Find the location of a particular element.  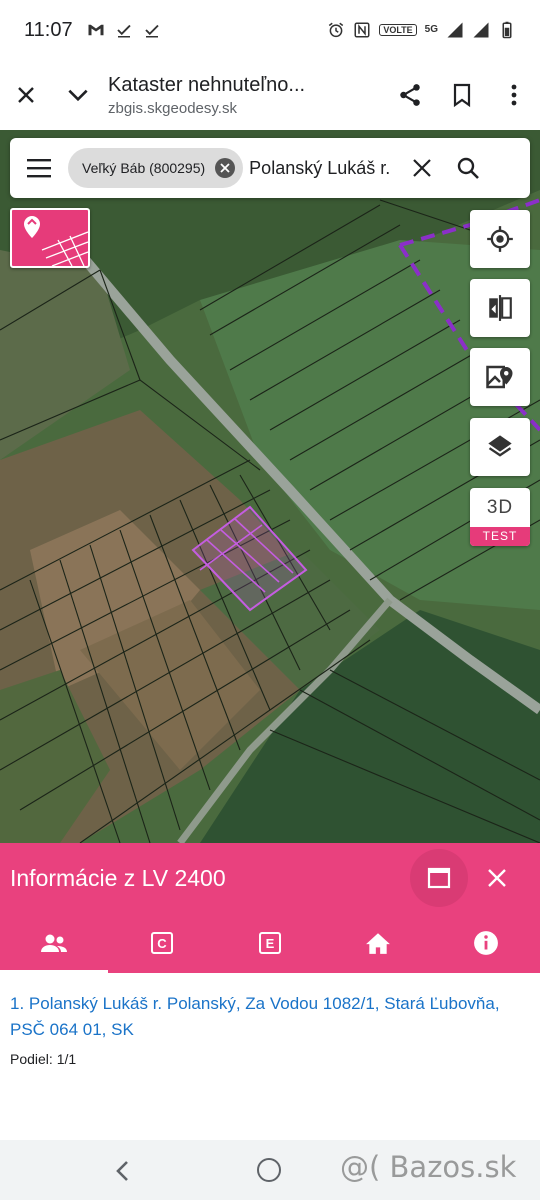

chip-remove-button is located at coordinates (225, 168).